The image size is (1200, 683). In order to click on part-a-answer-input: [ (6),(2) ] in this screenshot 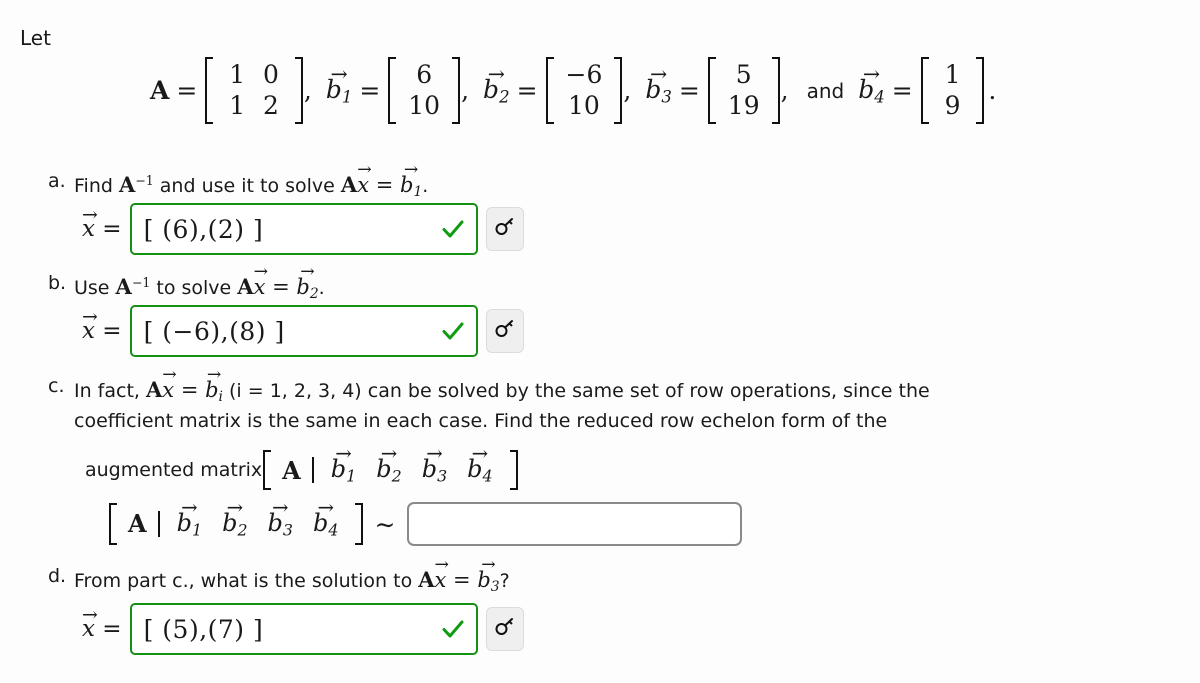, I will do `click(303, 229)`.